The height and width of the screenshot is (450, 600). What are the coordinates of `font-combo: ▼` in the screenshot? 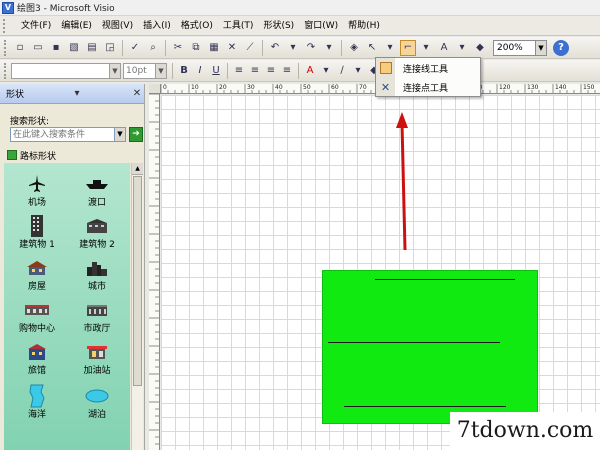 It's located at (66, 70).